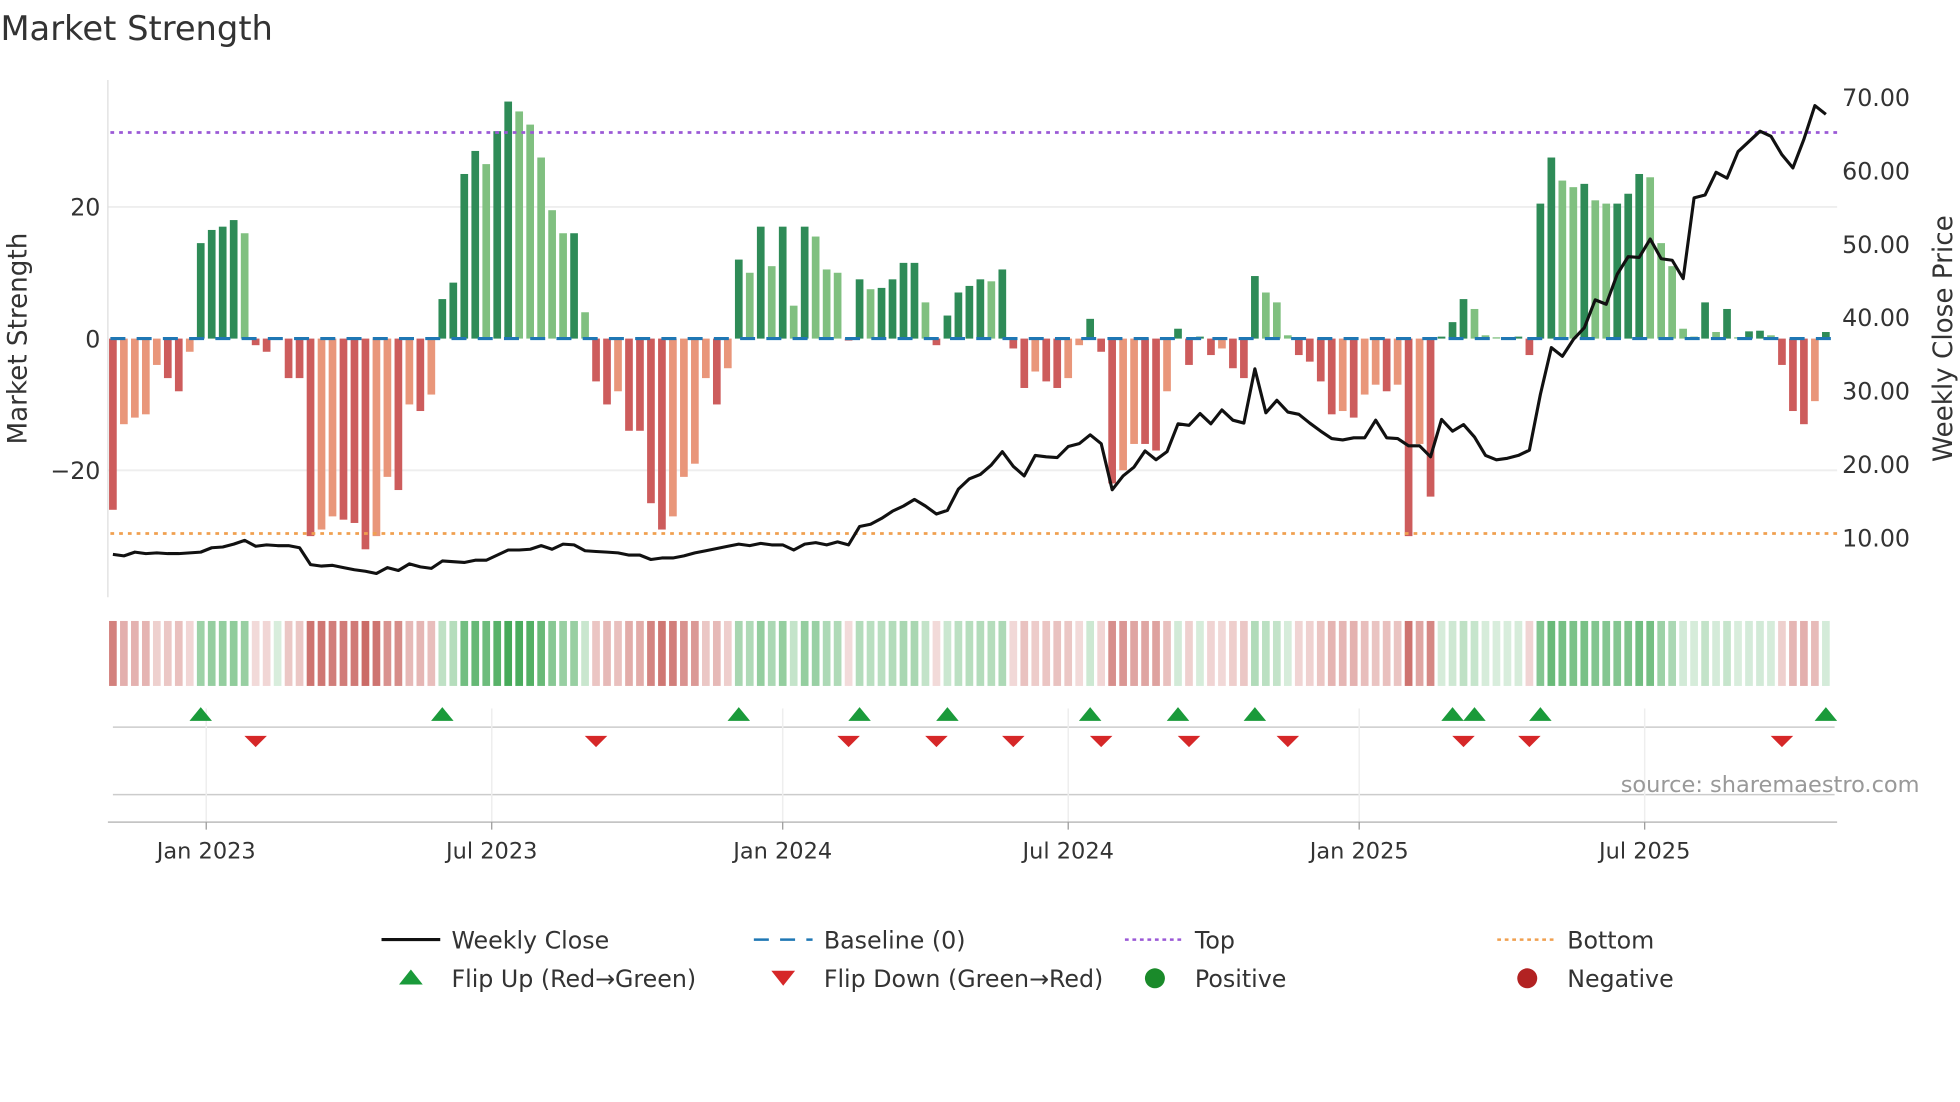 The image size is (1960, 1102). Describe the element at coordinates (895, 940) in the screenshot. I see `legend-label: Baseline (0)` at that location.